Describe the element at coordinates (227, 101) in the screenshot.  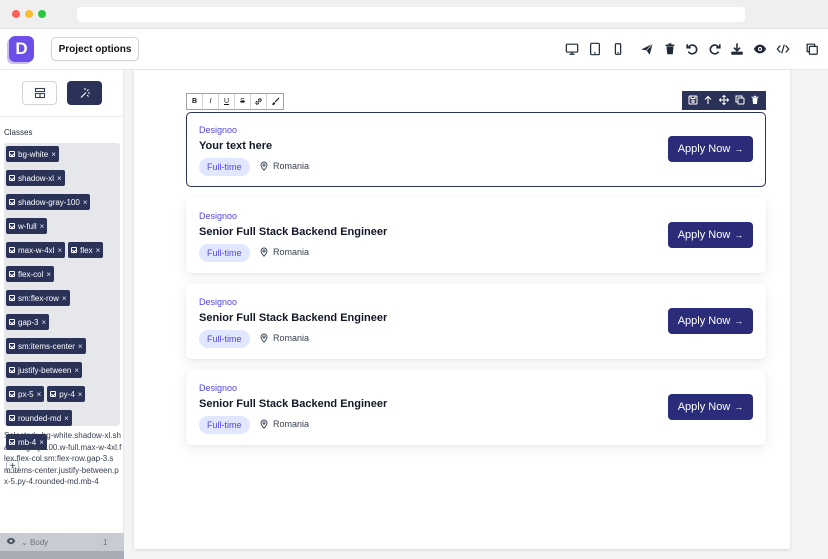
I see `underline-button: U` at that location.